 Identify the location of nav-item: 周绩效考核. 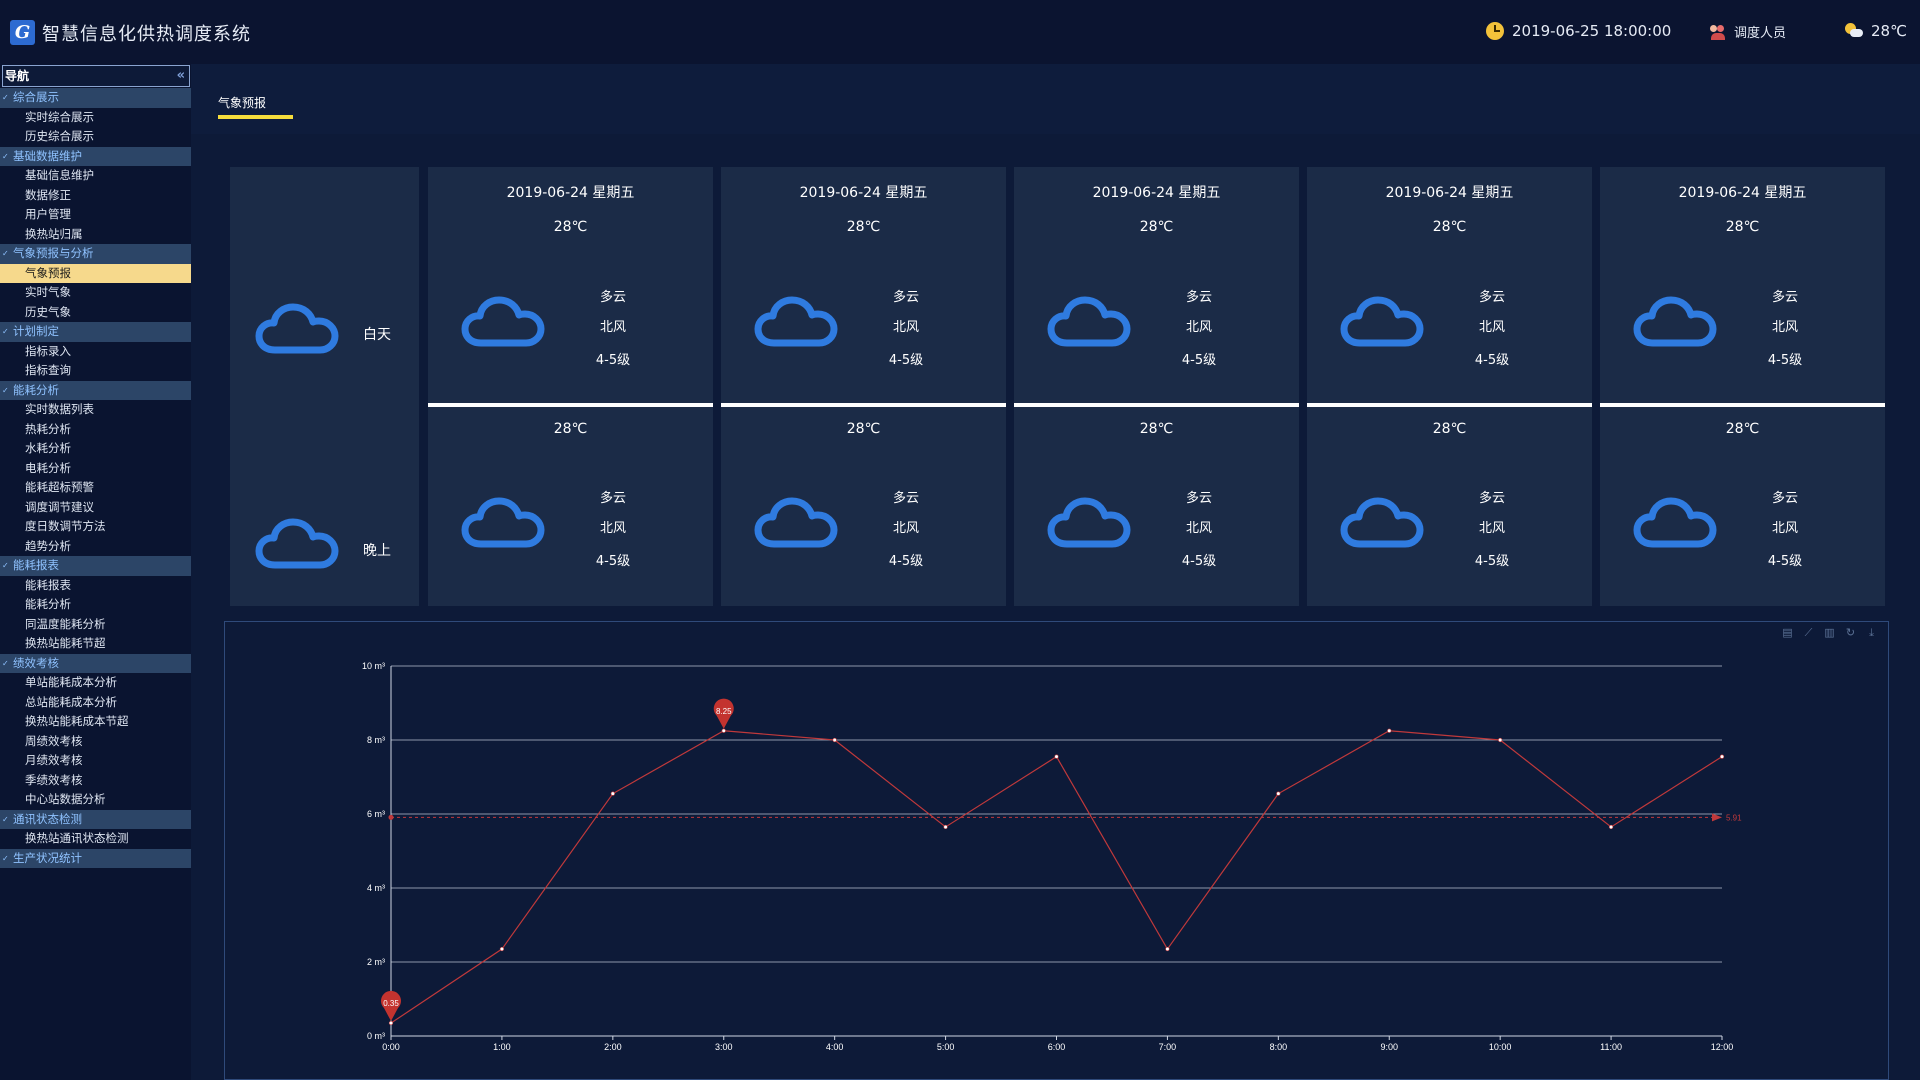
(95, 742).